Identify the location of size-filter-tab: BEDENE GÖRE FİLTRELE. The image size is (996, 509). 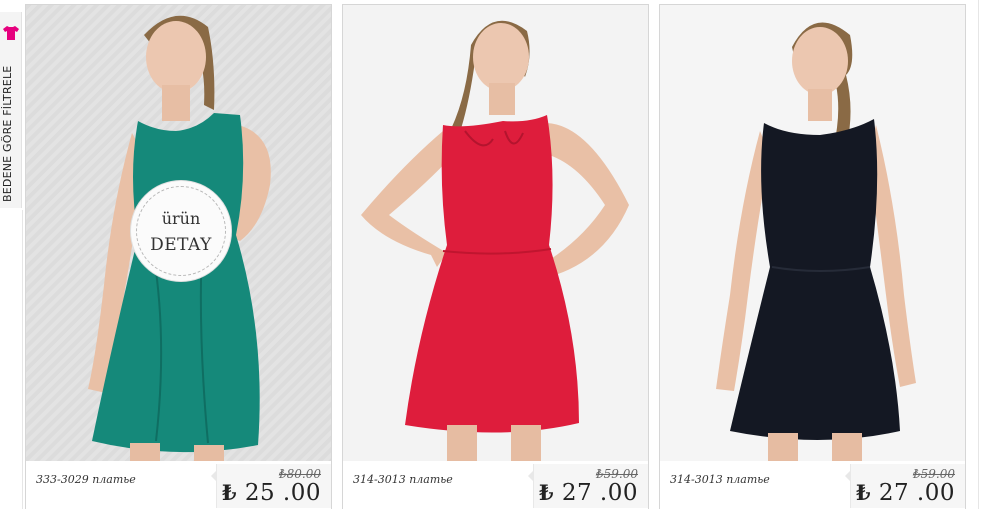
(11, 110).